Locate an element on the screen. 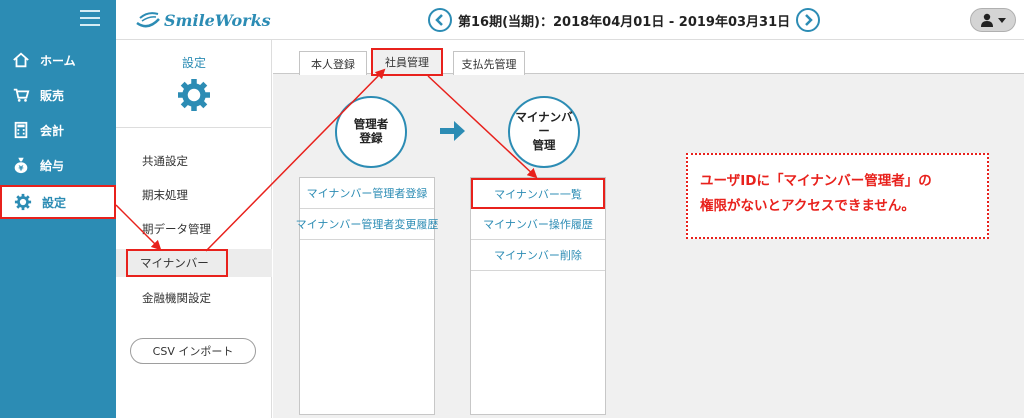 This screenshot has width=1024, height=418. nav-item-settings: 設定 is located at coordinates (58, 202).